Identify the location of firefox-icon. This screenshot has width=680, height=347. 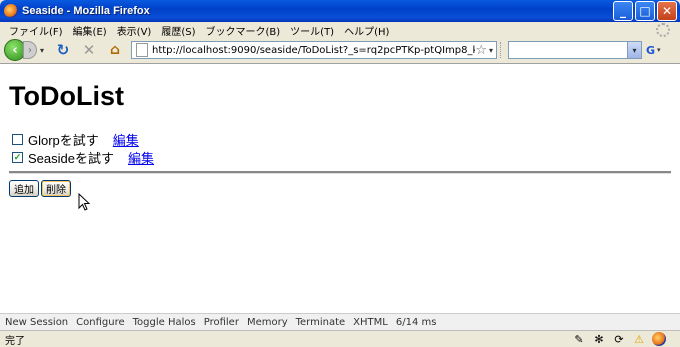
(11, 11).